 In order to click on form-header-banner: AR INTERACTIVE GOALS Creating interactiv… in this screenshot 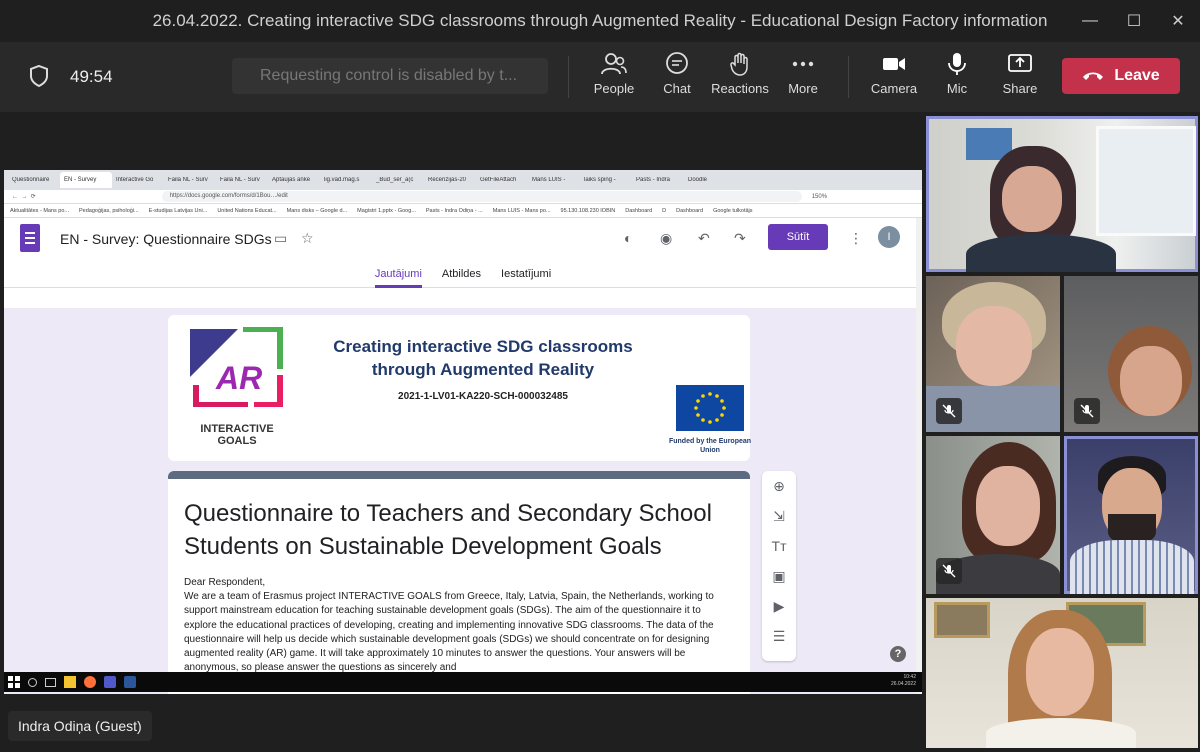, I will do `click(459, 388)`.